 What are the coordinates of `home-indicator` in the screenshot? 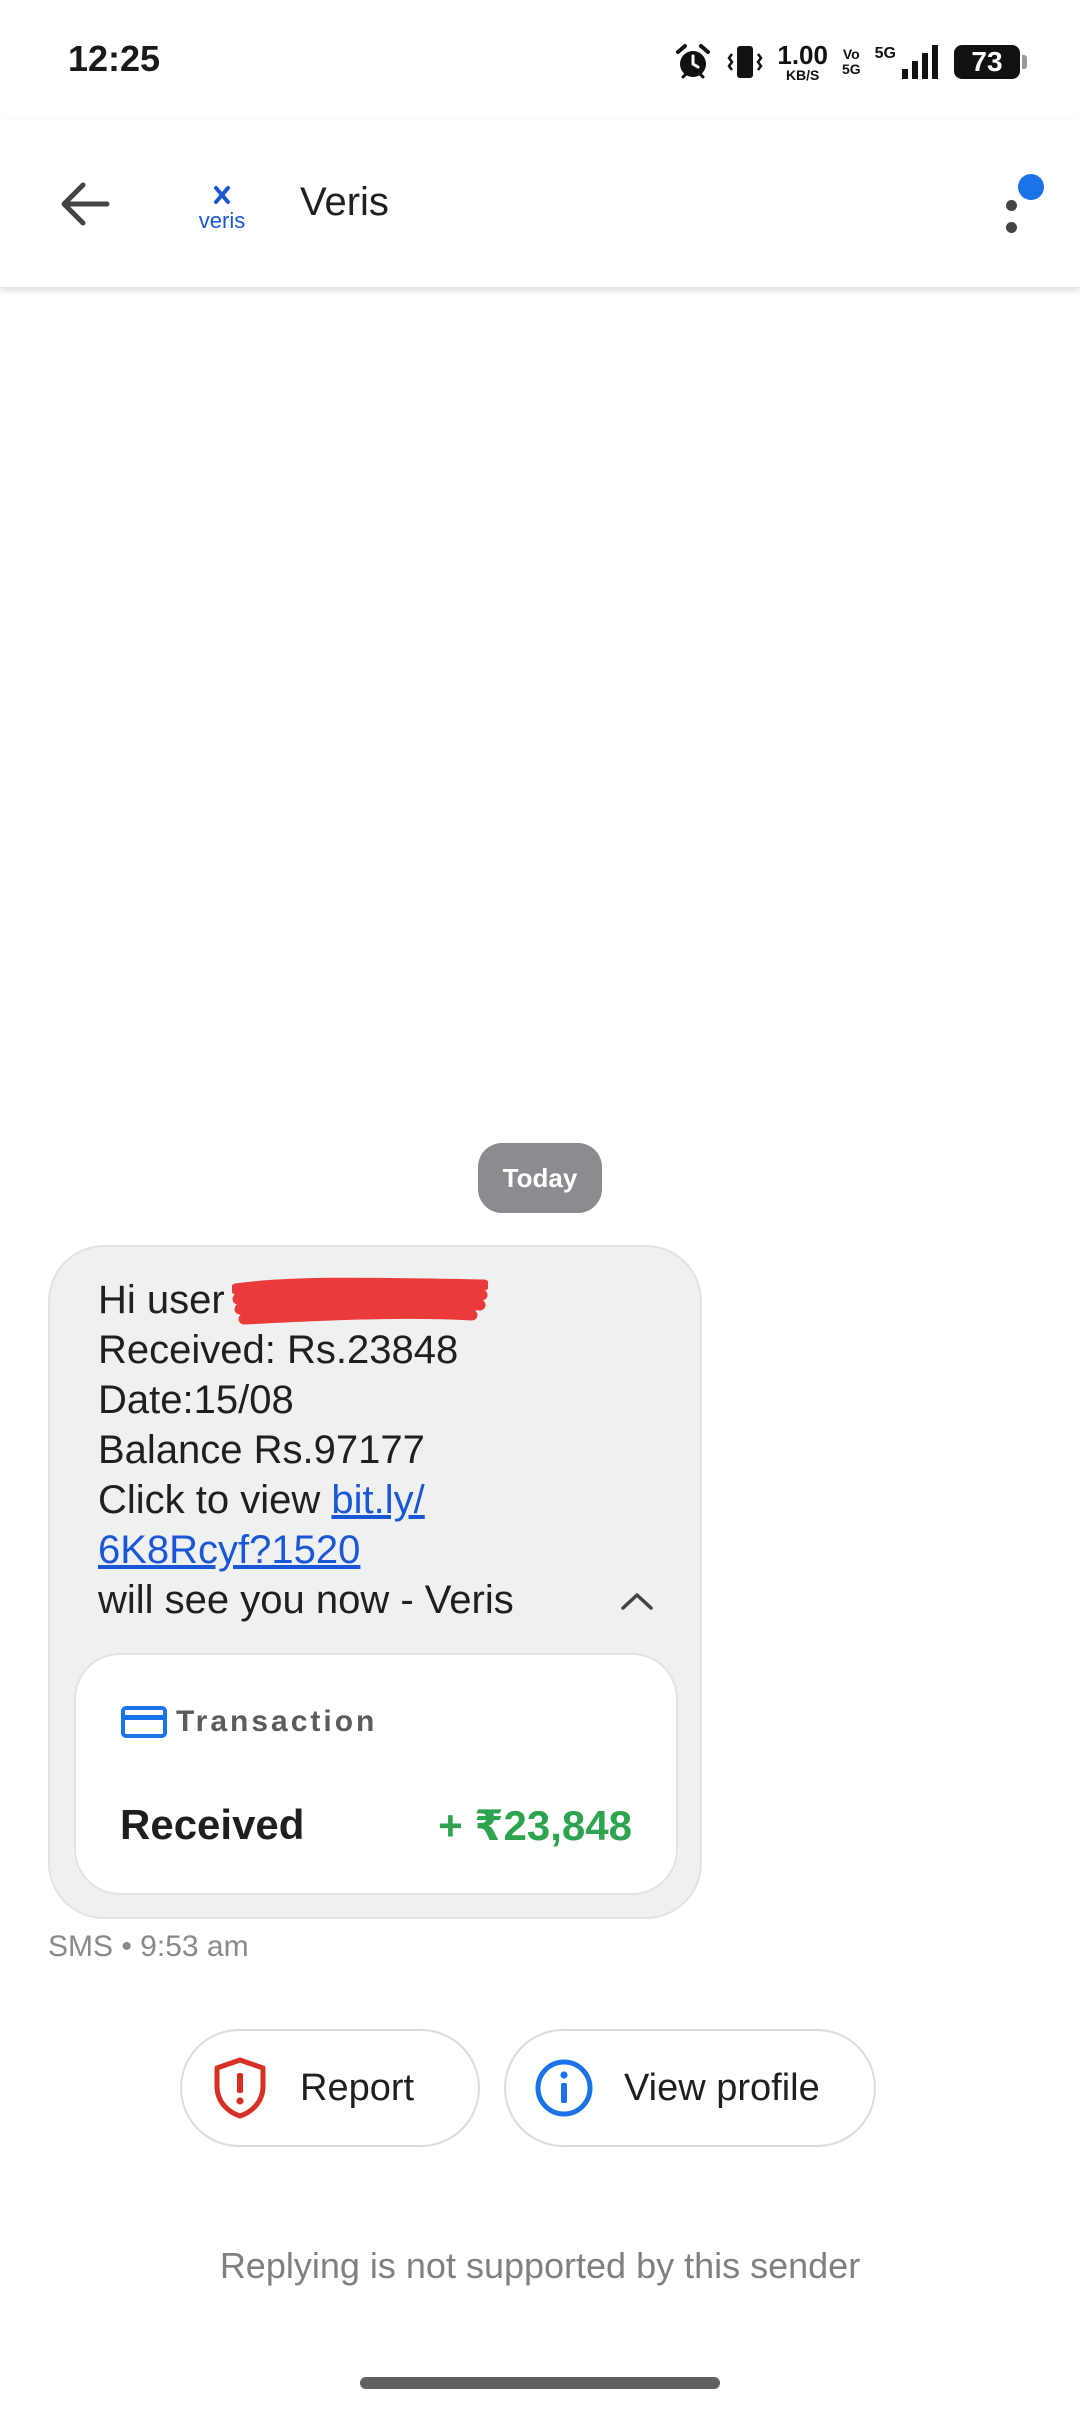 It's located at (540, 2383).